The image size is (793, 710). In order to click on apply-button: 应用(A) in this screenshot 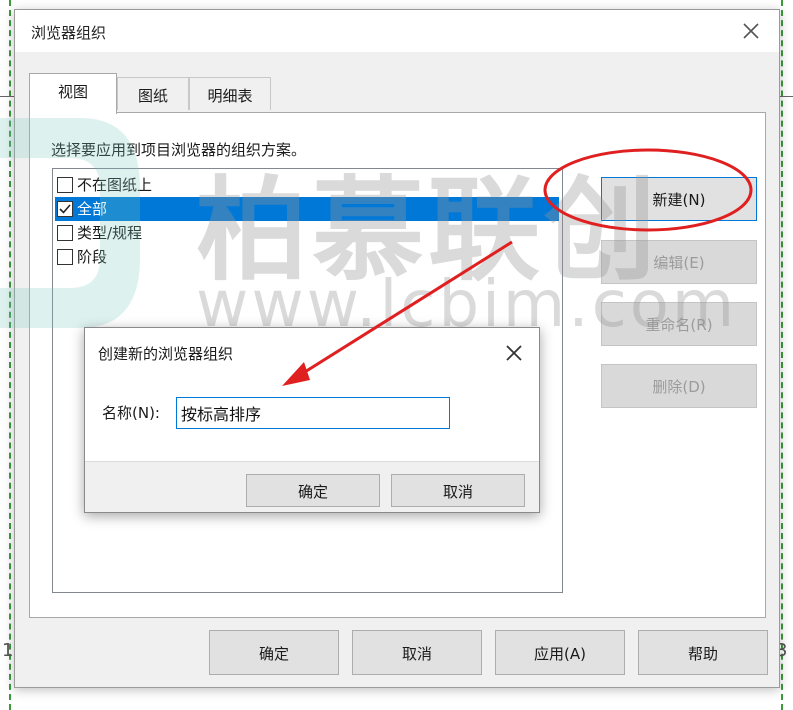, I will do `click(560, 652)`.